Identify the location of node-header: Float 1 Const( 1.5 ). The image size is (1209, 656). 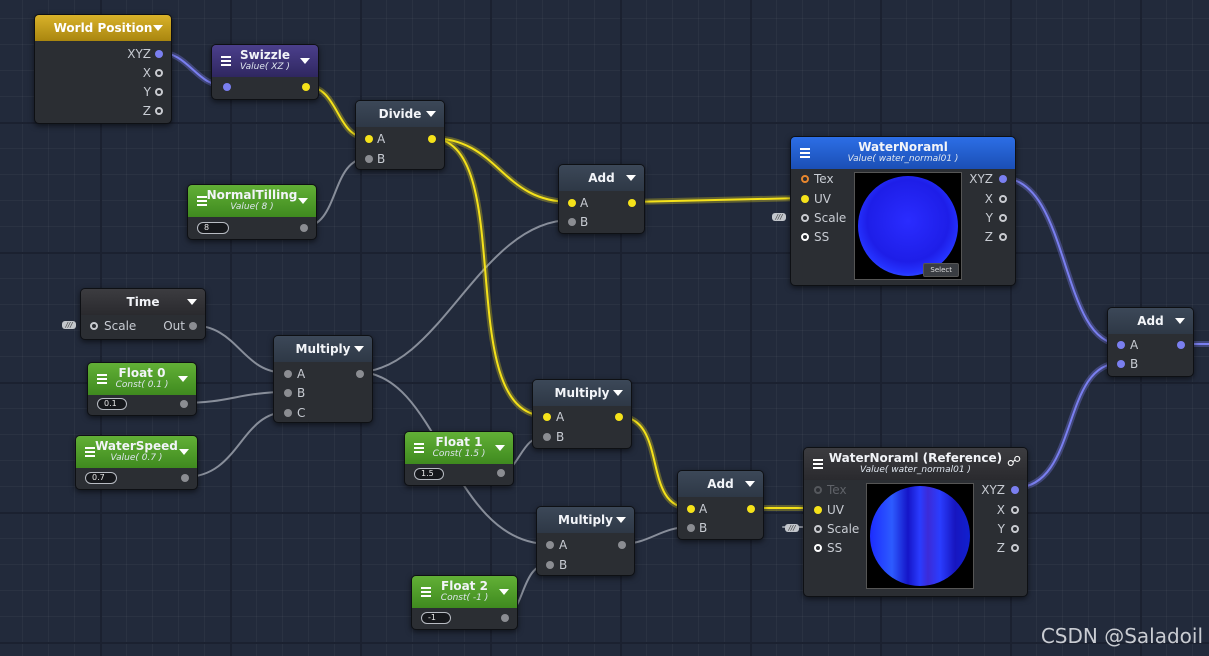
(459, 448).